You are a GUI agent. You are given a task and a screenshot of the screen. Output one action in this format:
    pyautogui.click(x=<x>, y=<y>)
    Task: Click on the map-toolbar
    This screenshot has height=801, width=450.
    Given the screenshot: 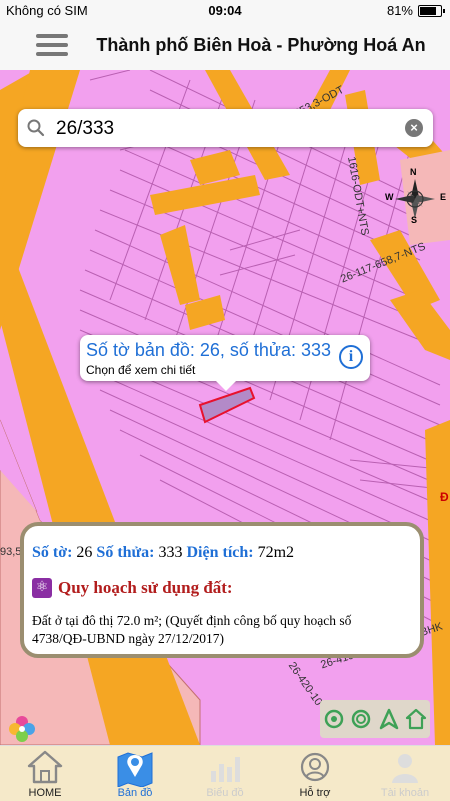 What is the action you would take?
    pyautogui.click(x=375, y=719)
    